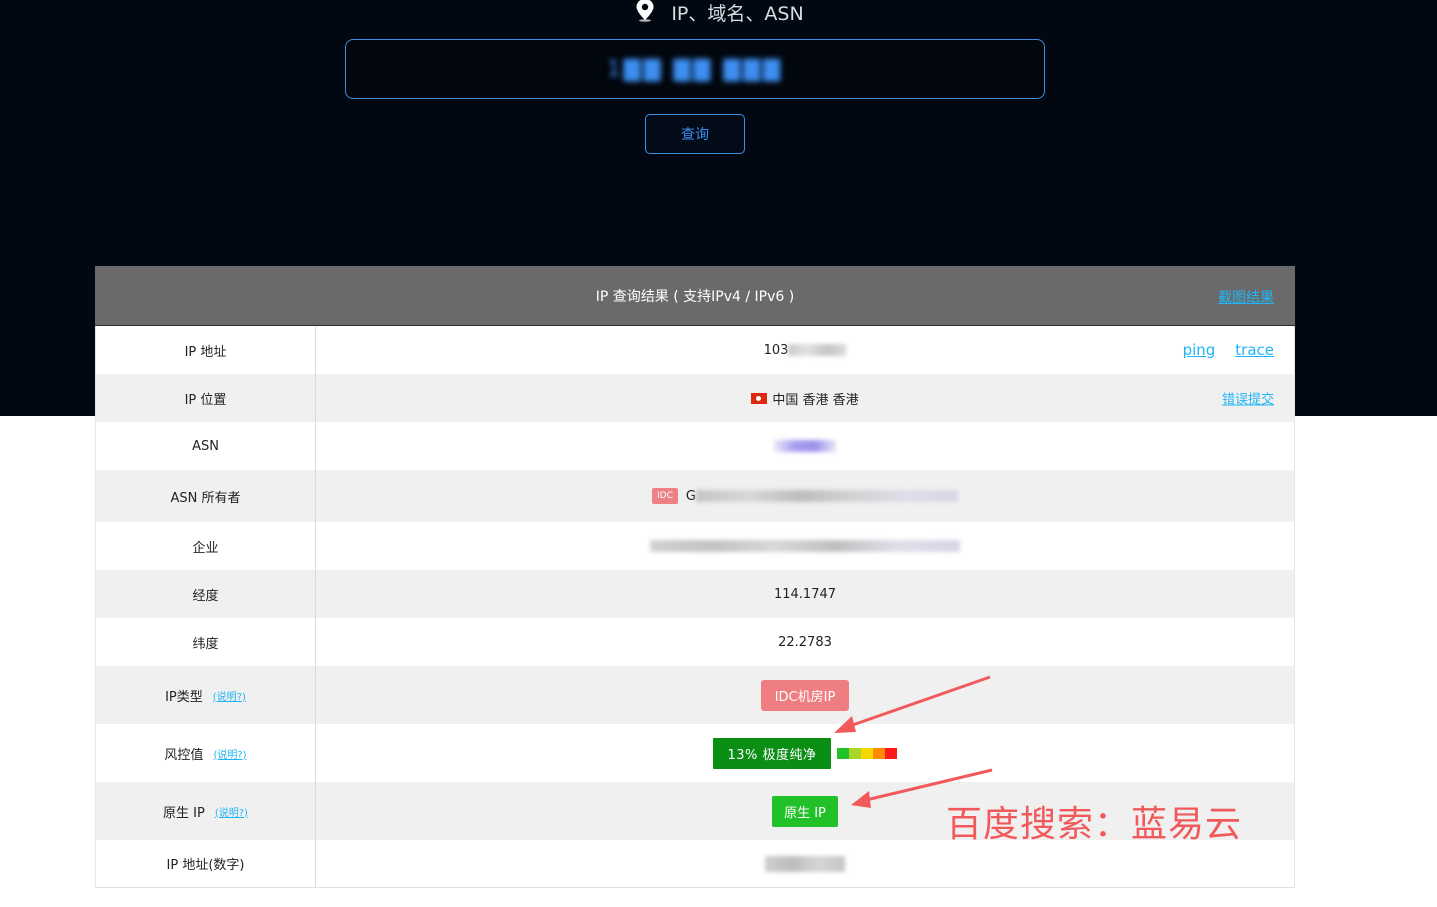 The height and width of the screenshot is (907, 1437). I want to click on trace-link: trace, so click(1254, 350).